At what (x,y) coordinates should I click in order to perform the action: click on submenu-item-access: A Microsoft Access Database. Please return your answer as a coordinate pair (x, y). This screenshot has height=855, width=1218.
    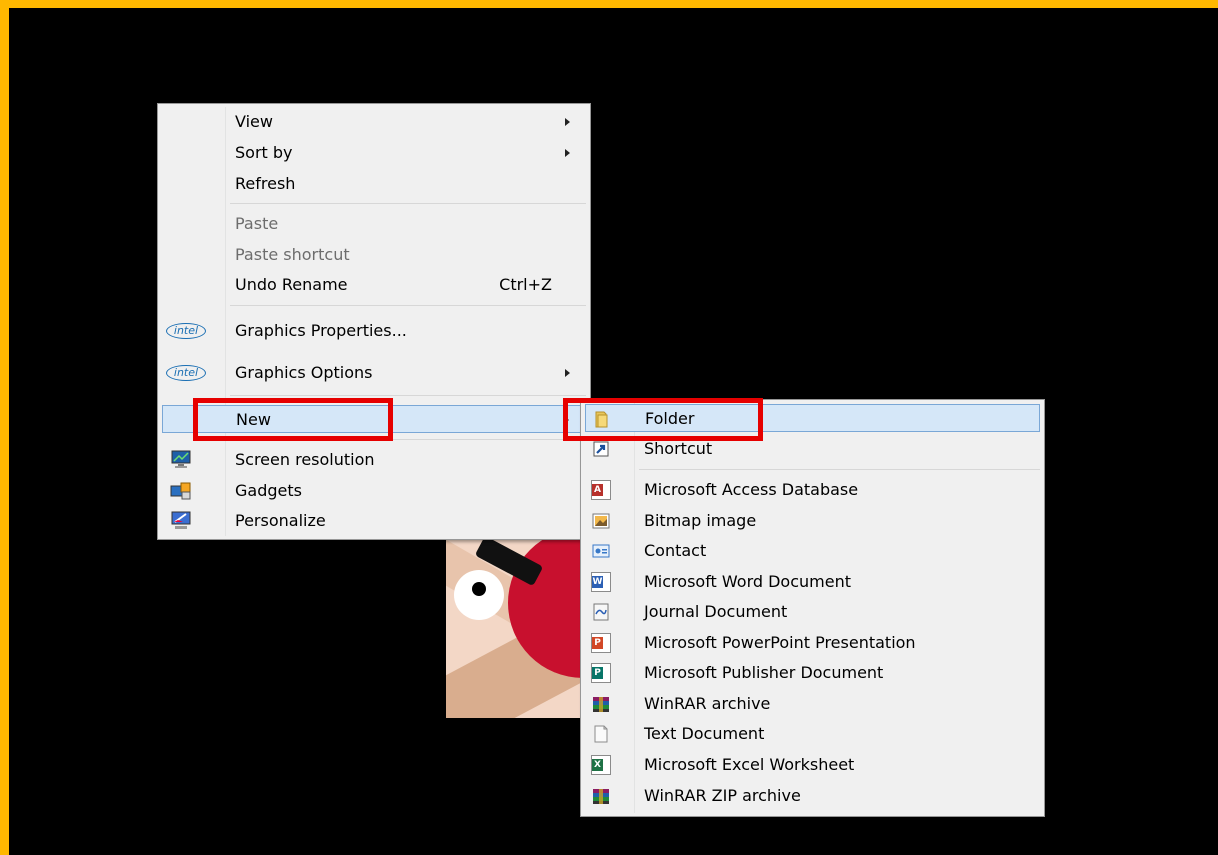
    Looking at the image, I should click on (812, 490).